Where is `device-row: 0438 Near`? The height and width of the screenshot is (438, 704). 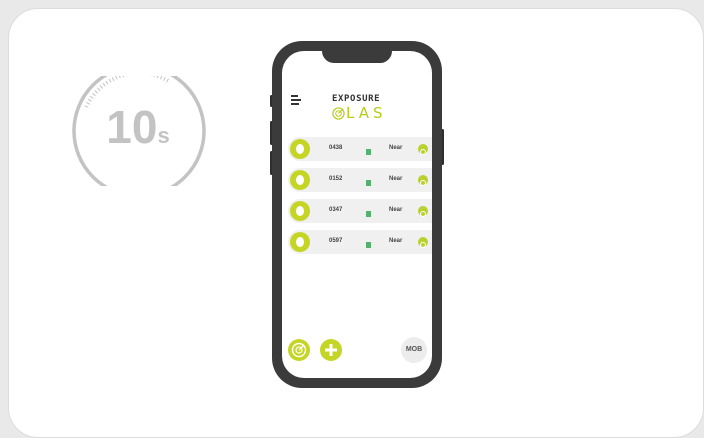
device-row: 0438 Near is located at coordinates (360, 149).